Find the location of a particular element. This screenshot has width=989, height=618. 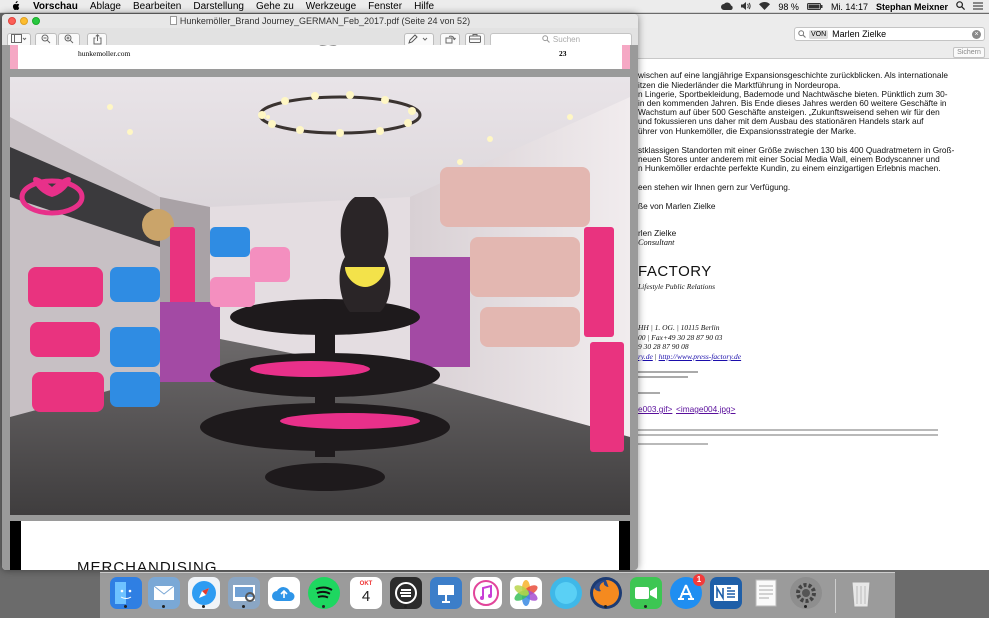

cloud-upload-icon is located at coordinates (284, 593).